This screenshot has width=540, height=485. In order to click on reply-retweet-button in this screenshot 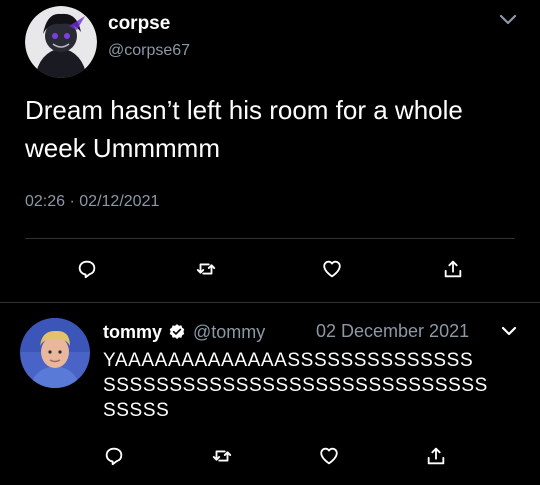, I will do `click(222, 456)`.